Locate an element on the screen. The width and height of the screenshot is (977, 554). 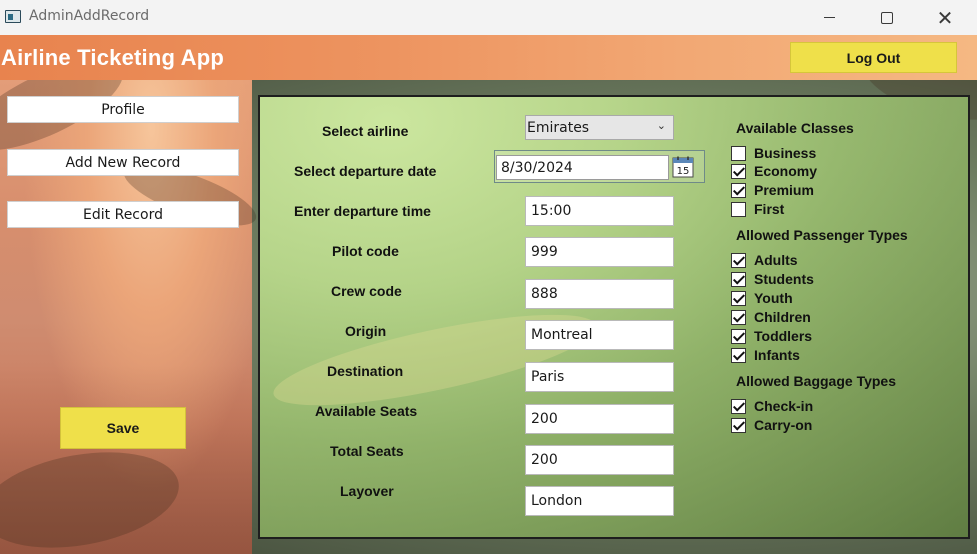
checkbox-label: Infants is located at coordinates (777, 355).